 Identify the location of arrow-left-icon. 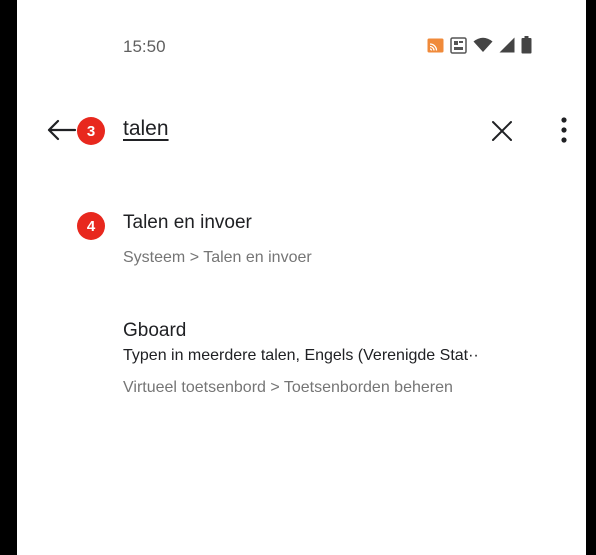
(62, 130).